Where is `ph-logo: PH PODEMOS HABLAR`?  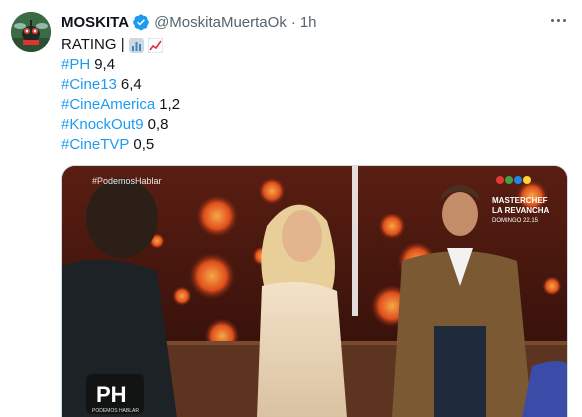
ph-logo: PH PODEMOS HABLAR is located at coordinates (115, 394).